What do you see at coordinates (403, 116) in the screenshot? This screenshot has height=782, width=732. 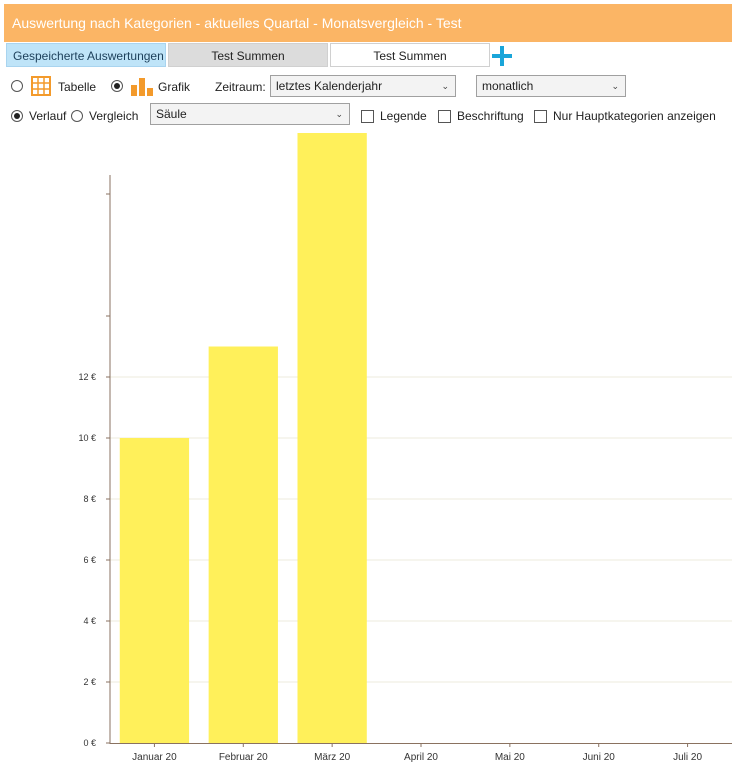 I see `label-legend: Legende` at bounding box center [403, 116].